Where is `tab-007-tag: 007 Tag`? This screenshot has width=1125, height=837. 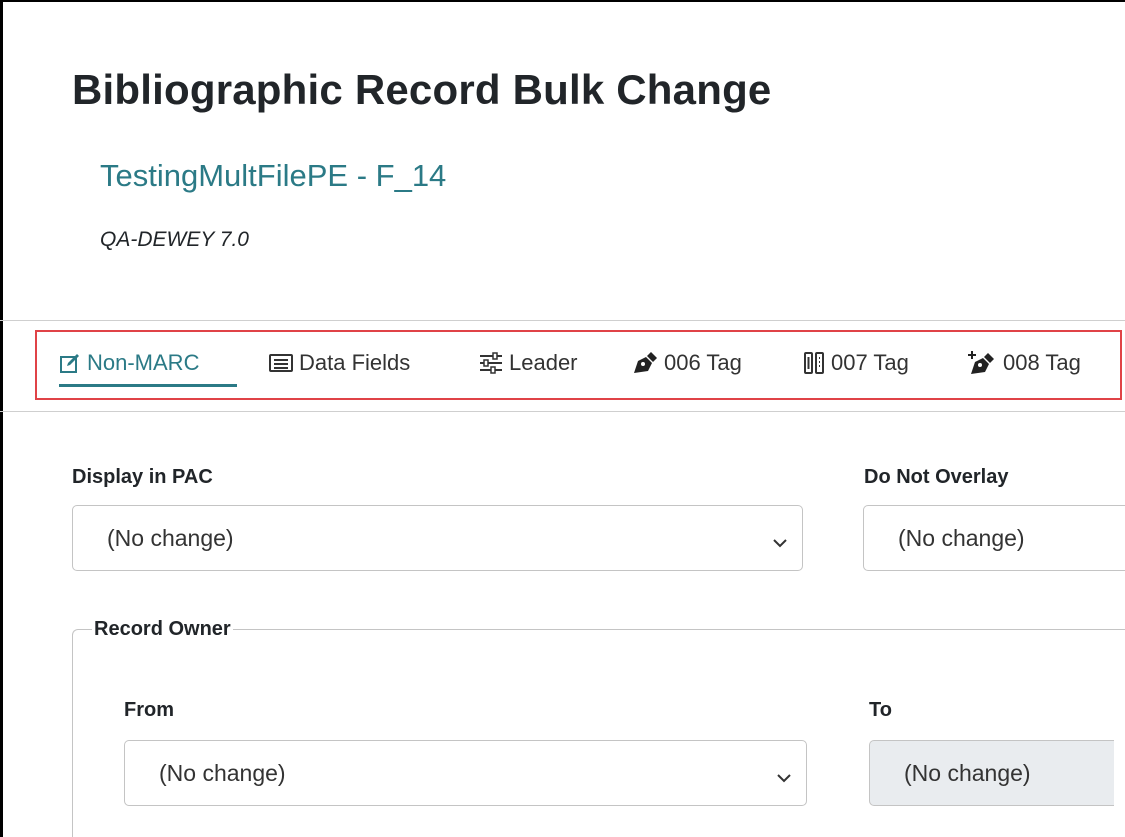
tab-007-tag: 007 Tag is located at coordinates (856, 363).